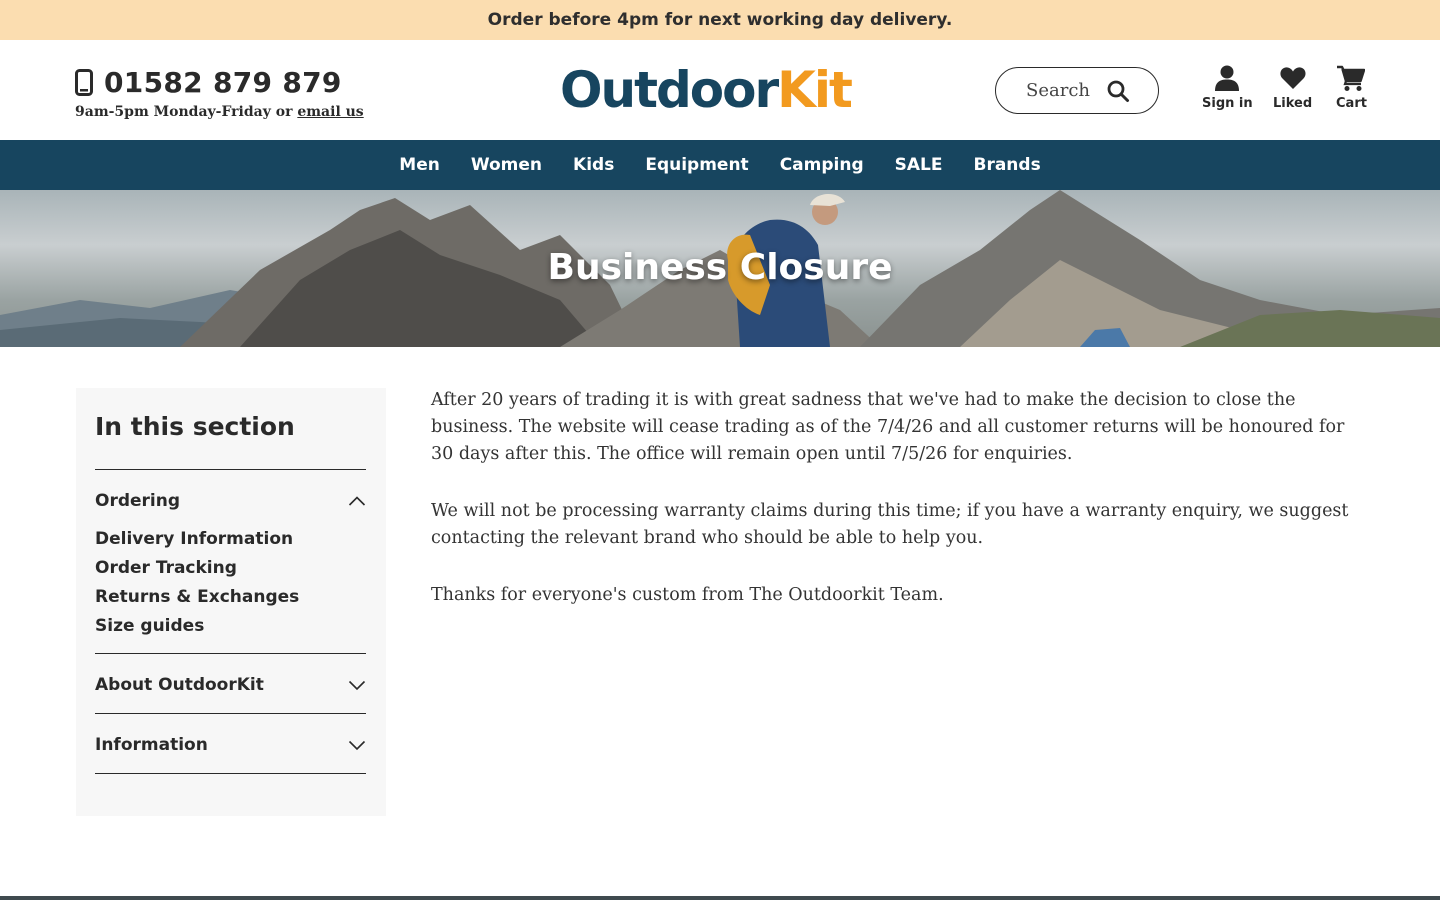 Image resolution: width=1440 pixels, height=900 pixels. Describe the element at coordinates (919, 165) in the screenshot. I see `nav-item-sale: SALE` at that location.